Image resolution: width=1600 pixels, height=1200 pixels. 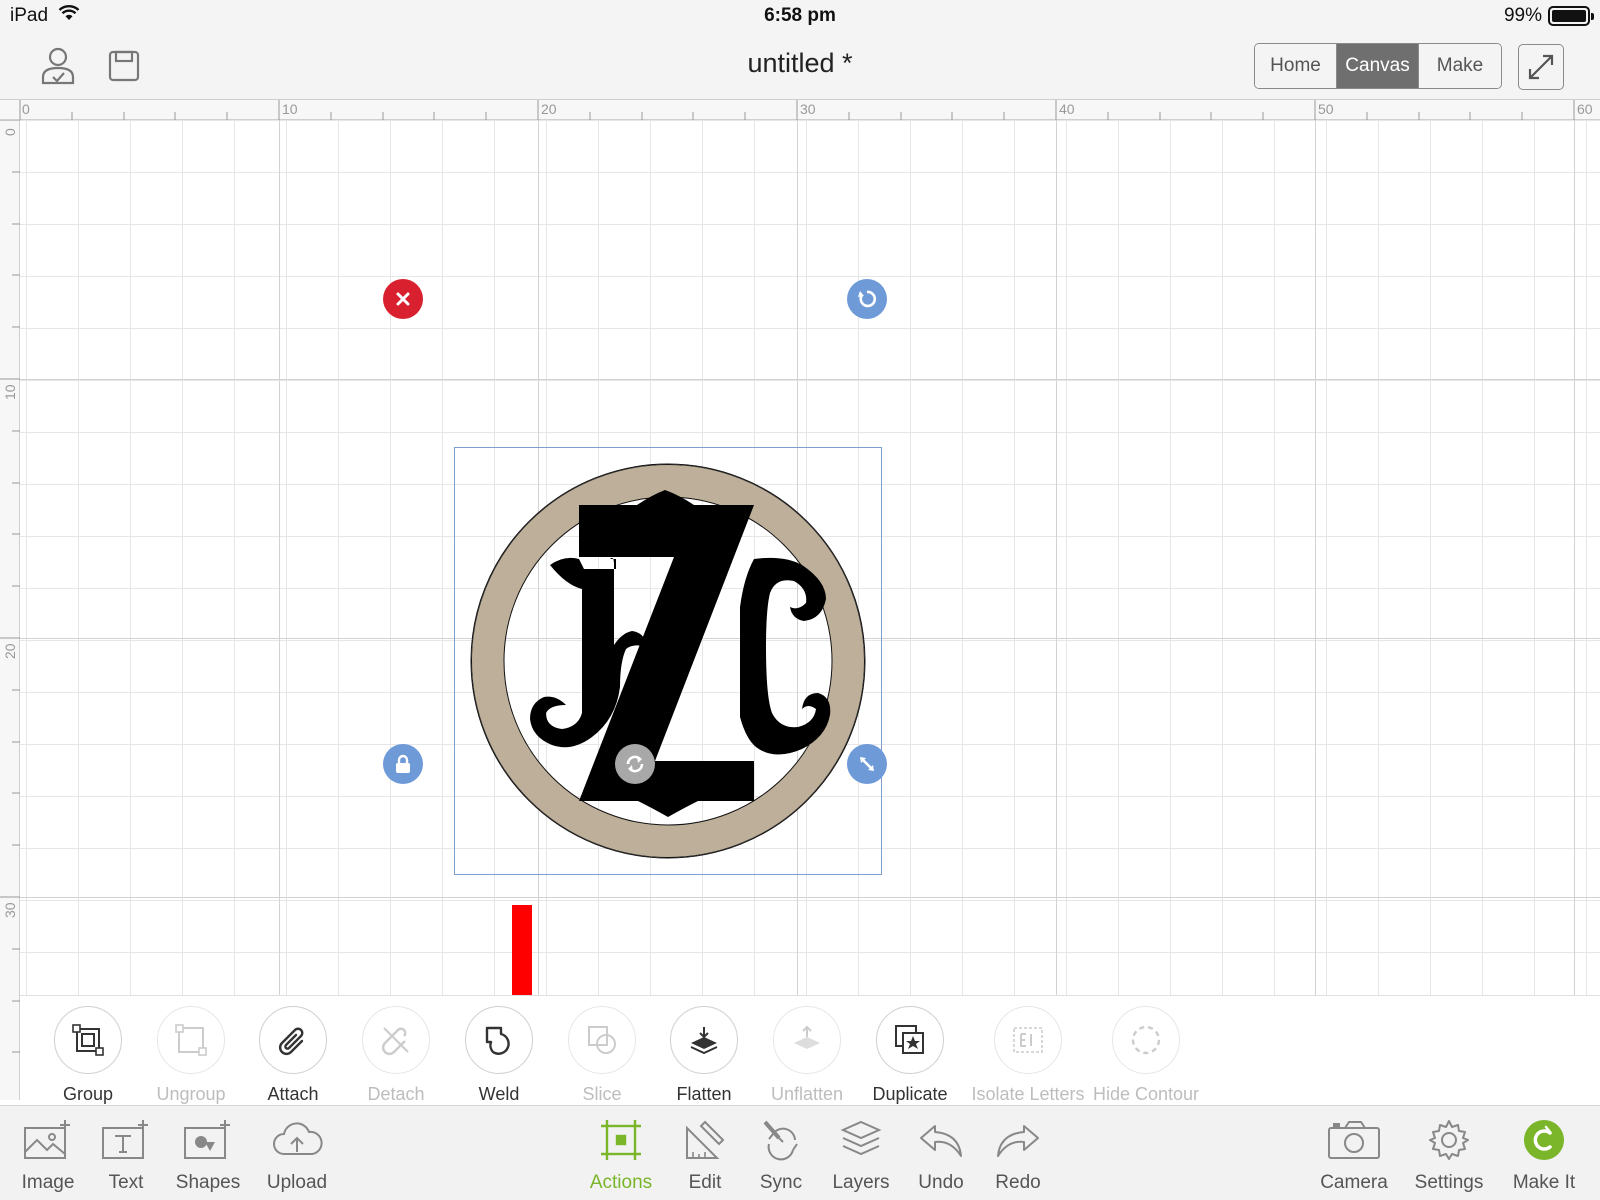 What do you see at coordinates (800, 66) in the screenshot?
I see `top-nav: untitled * Home Canvas Make` at bounding box center [800, 66].